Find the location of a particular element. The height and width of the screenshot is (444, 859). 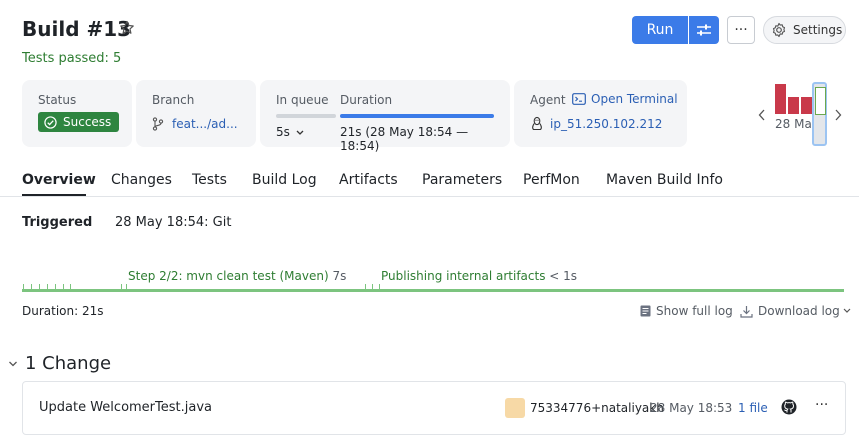

github-icon is located at coordinates (789, 407).